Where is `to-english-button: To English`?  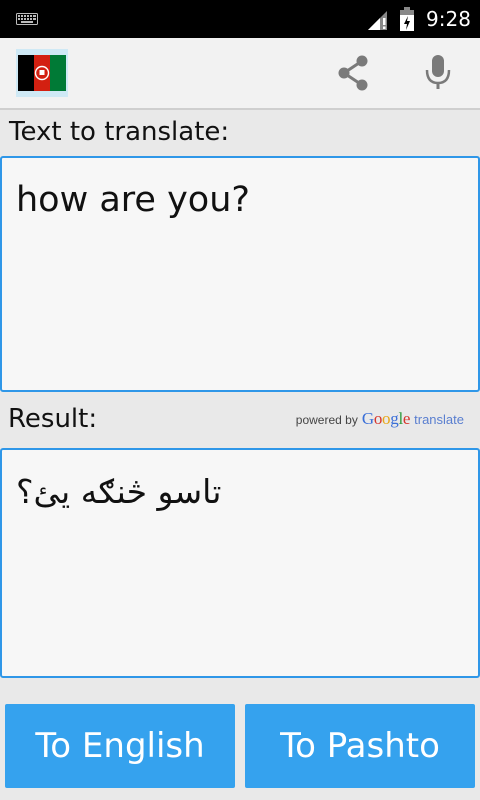 to-english-button: To English is located at coordinates (120, 746).